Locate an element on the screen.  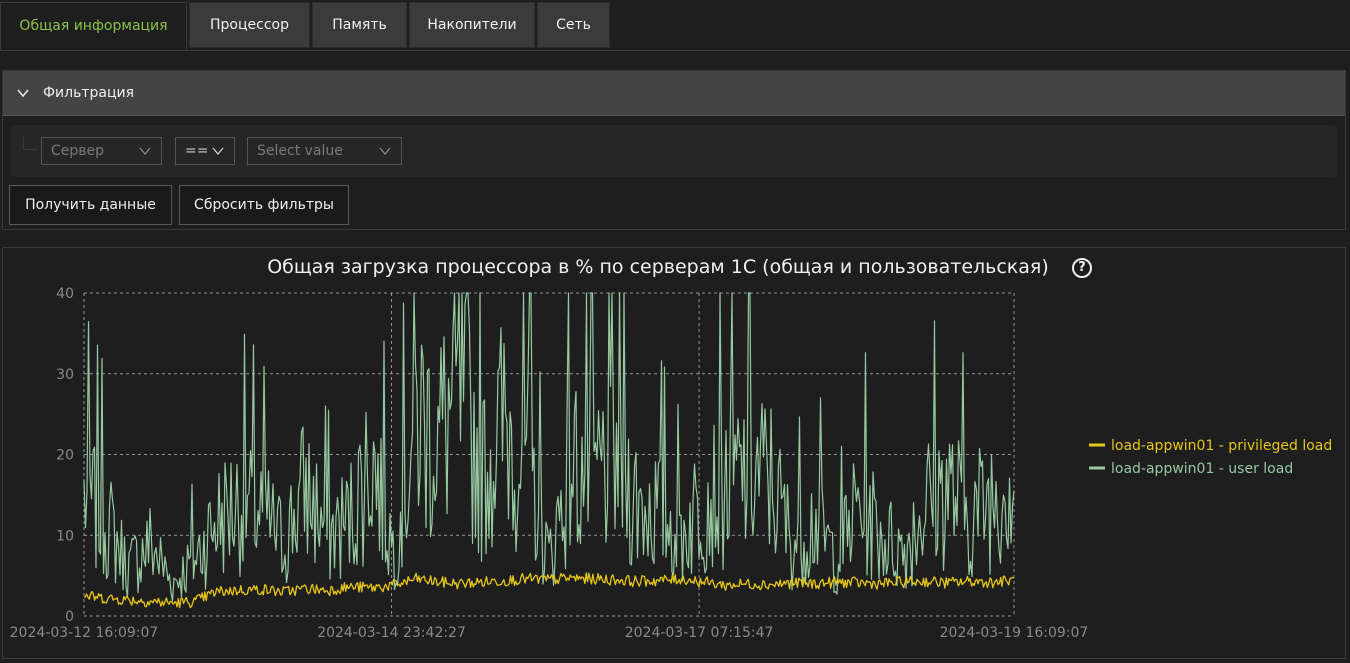
y-tick-label: 40 is located at coordinates (65, 294).